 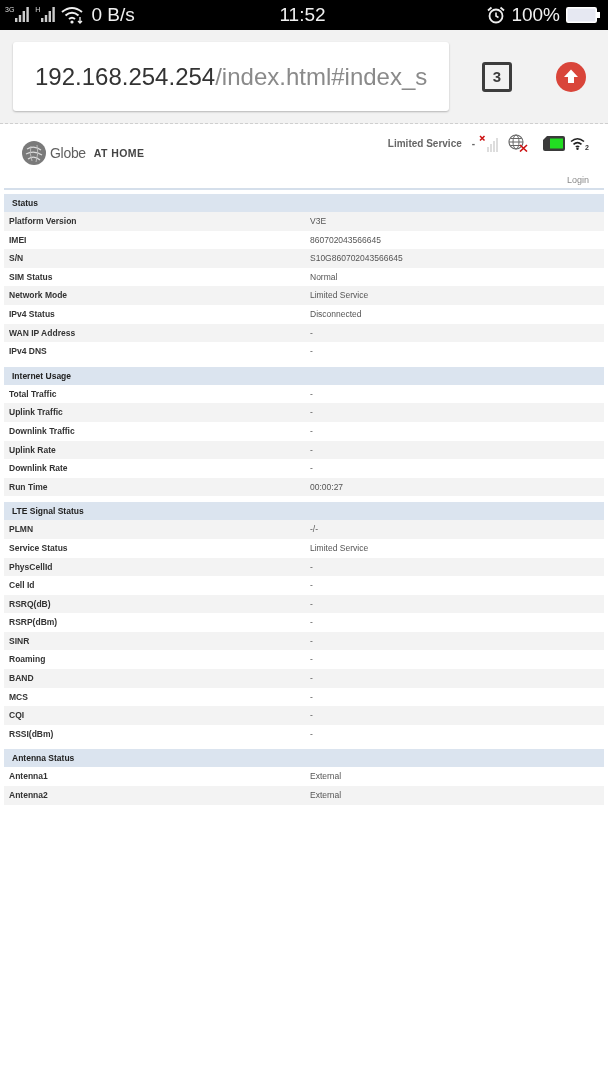 What do you see at coordinates (155, 412) in the screenshot?
I see `label-cell: Uplink Traffic` at bounding box center [155, 412].